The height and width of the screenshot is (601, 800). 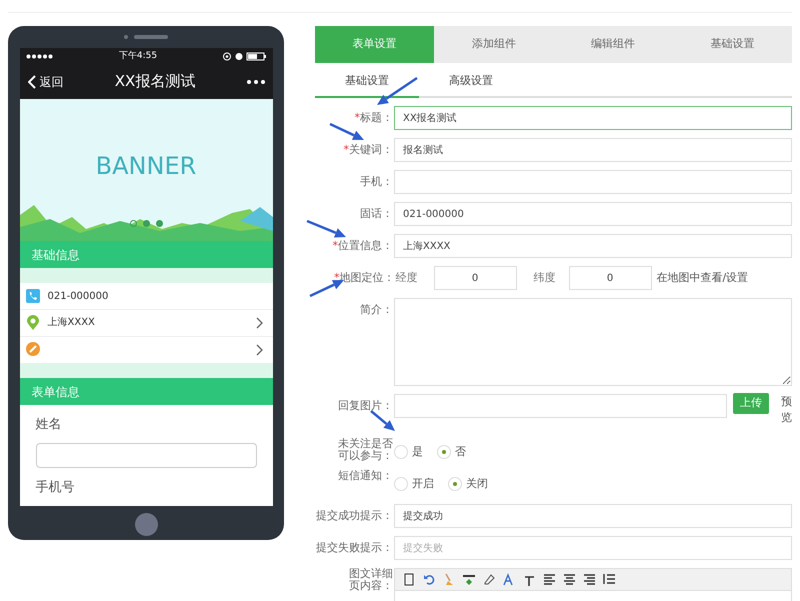 What do you see at coordinates (48, 425) in the screenshot?
I see `field-label: 姓名` at bounding box center [48, 425].